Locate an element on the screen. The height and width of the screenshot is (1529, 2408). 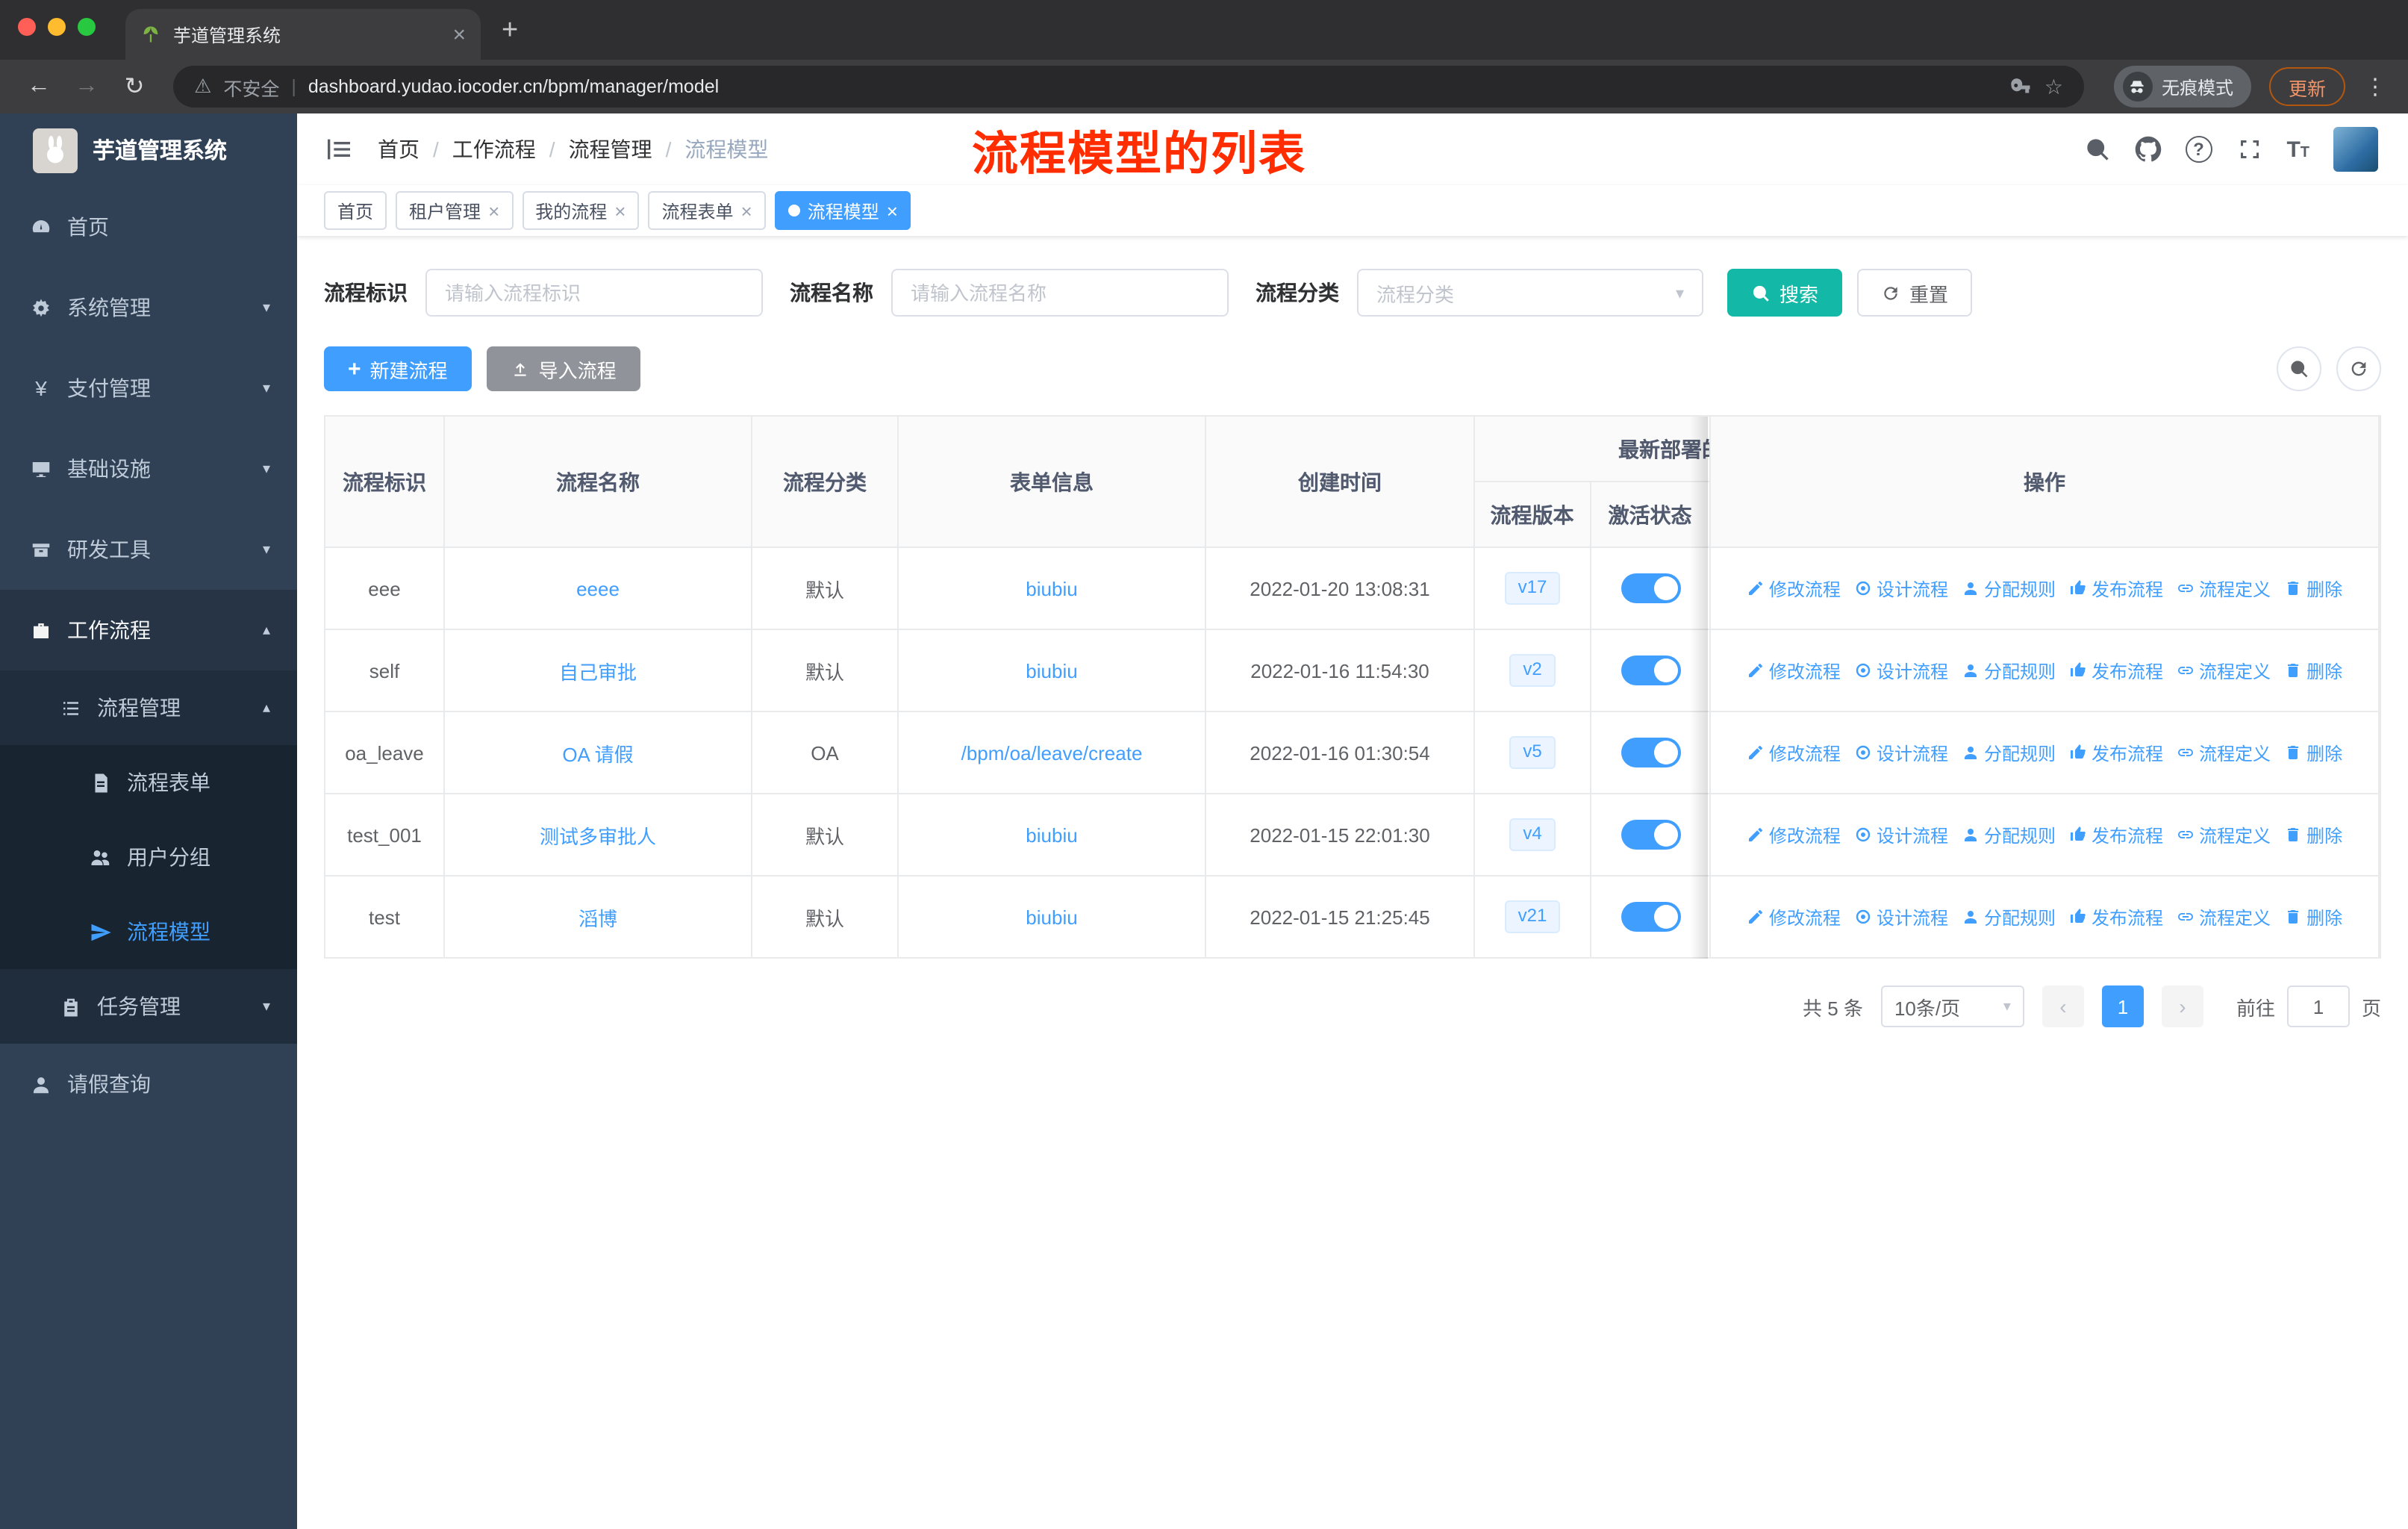
process-name-link: 测试多审批人 is located at coordinates (598, 834).